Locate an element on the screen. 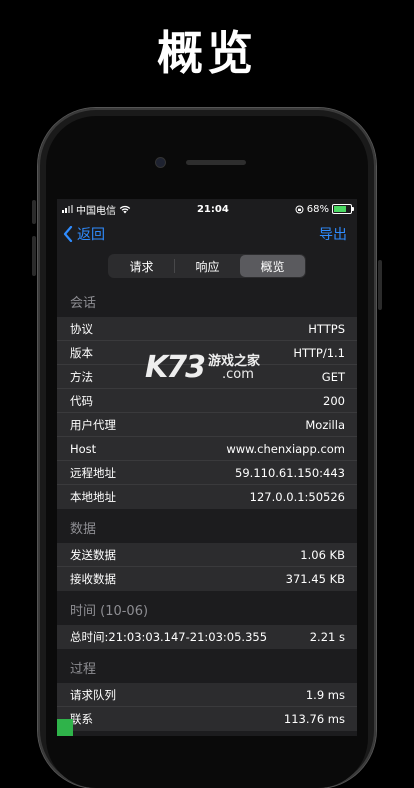 Image resolution: width=414 pixels, height=788 pixels. section-header-process: 过程 is located at coordinates (83, 669).